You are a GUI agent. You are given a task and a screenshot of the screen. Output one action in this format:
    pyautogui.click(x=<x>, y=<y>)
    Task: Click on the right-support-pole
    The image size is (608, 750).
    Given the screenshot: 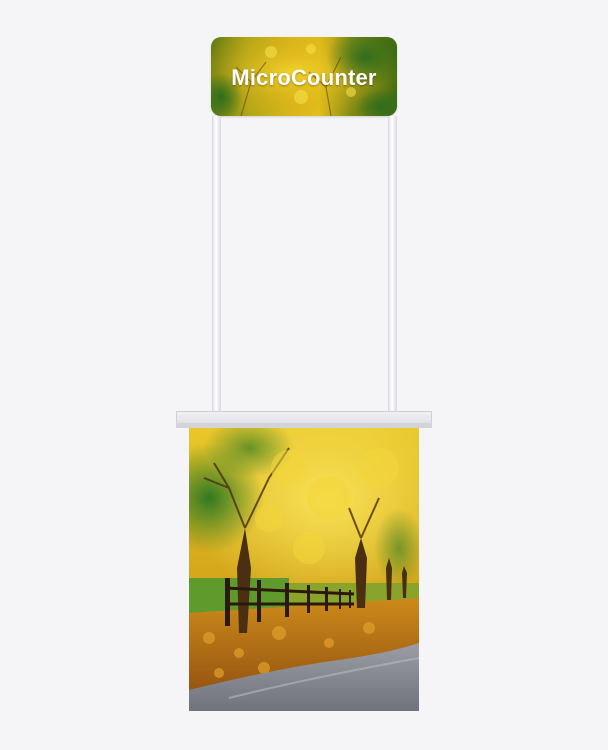 What is the action you would take?
    pyautogui.click(x=392, y=264)
    